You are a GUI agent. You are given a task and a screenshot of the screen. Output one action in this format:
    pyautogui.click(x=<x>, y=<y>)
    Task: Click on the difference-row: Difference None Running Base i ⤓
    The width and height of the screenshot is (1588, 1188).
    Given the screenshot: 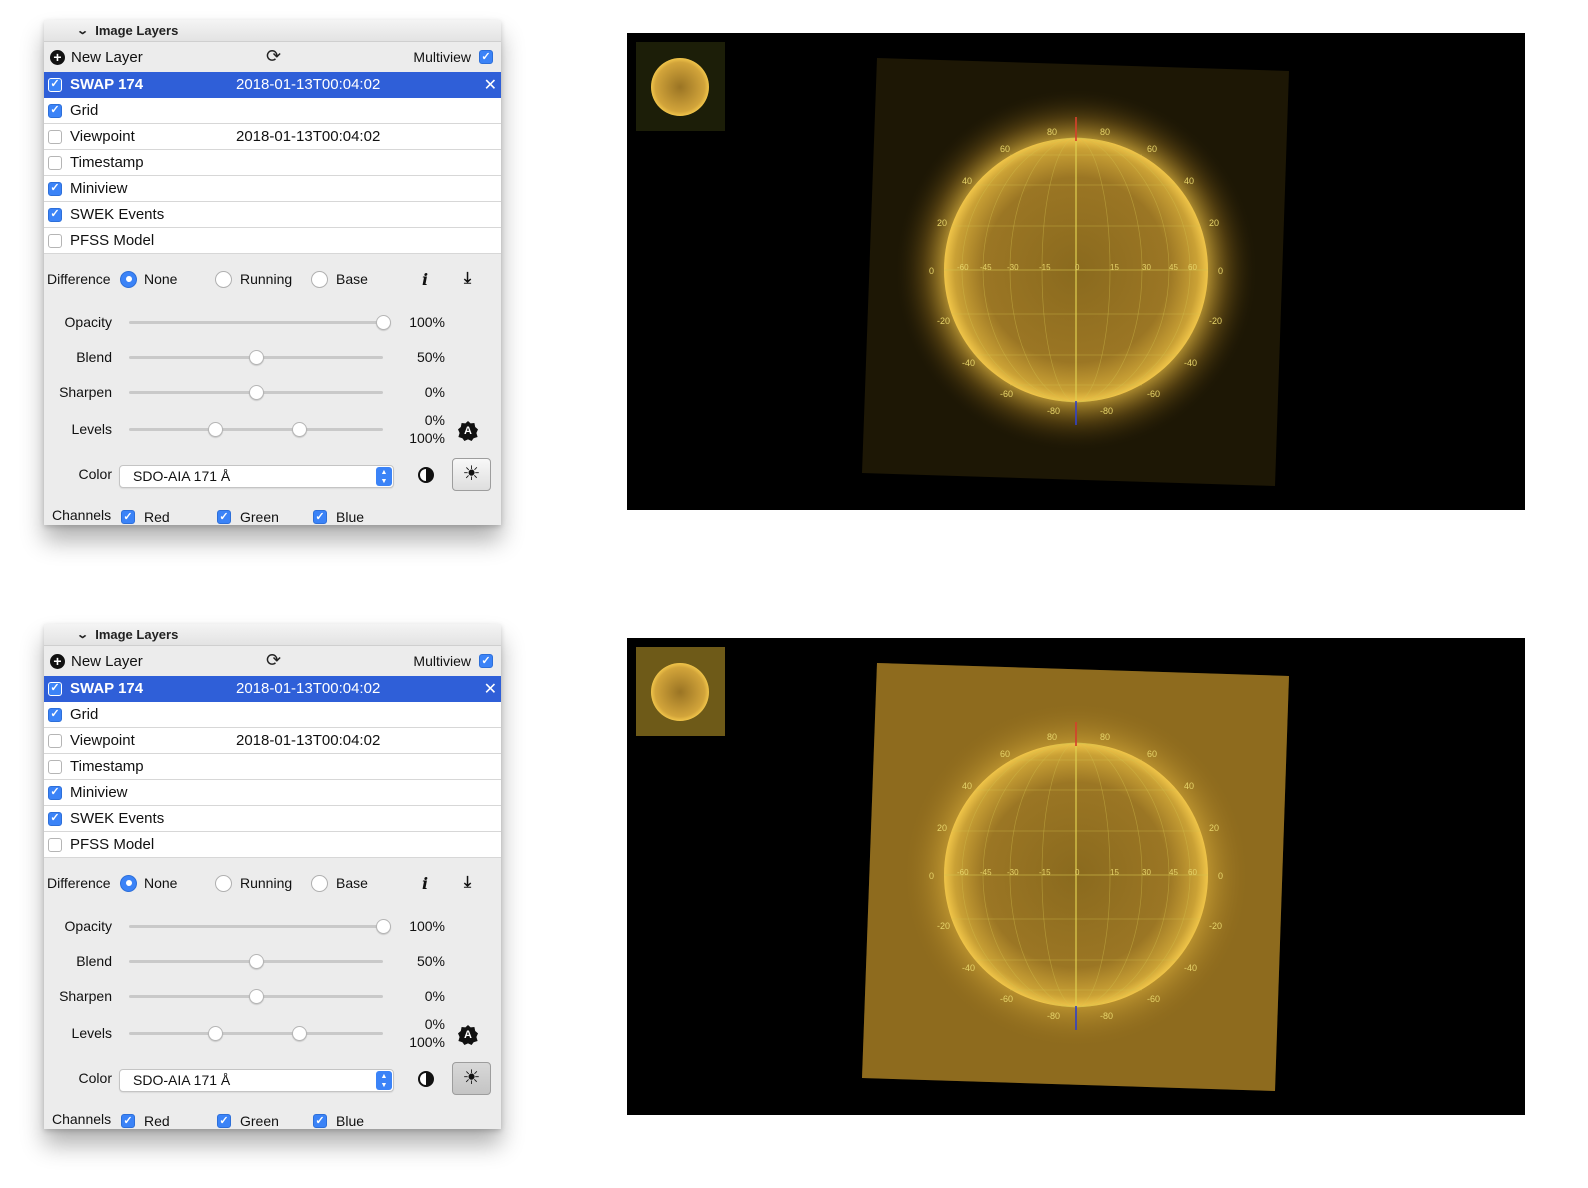 What is the action you would take?
    pyautogui.click(x=272, y=279)
    